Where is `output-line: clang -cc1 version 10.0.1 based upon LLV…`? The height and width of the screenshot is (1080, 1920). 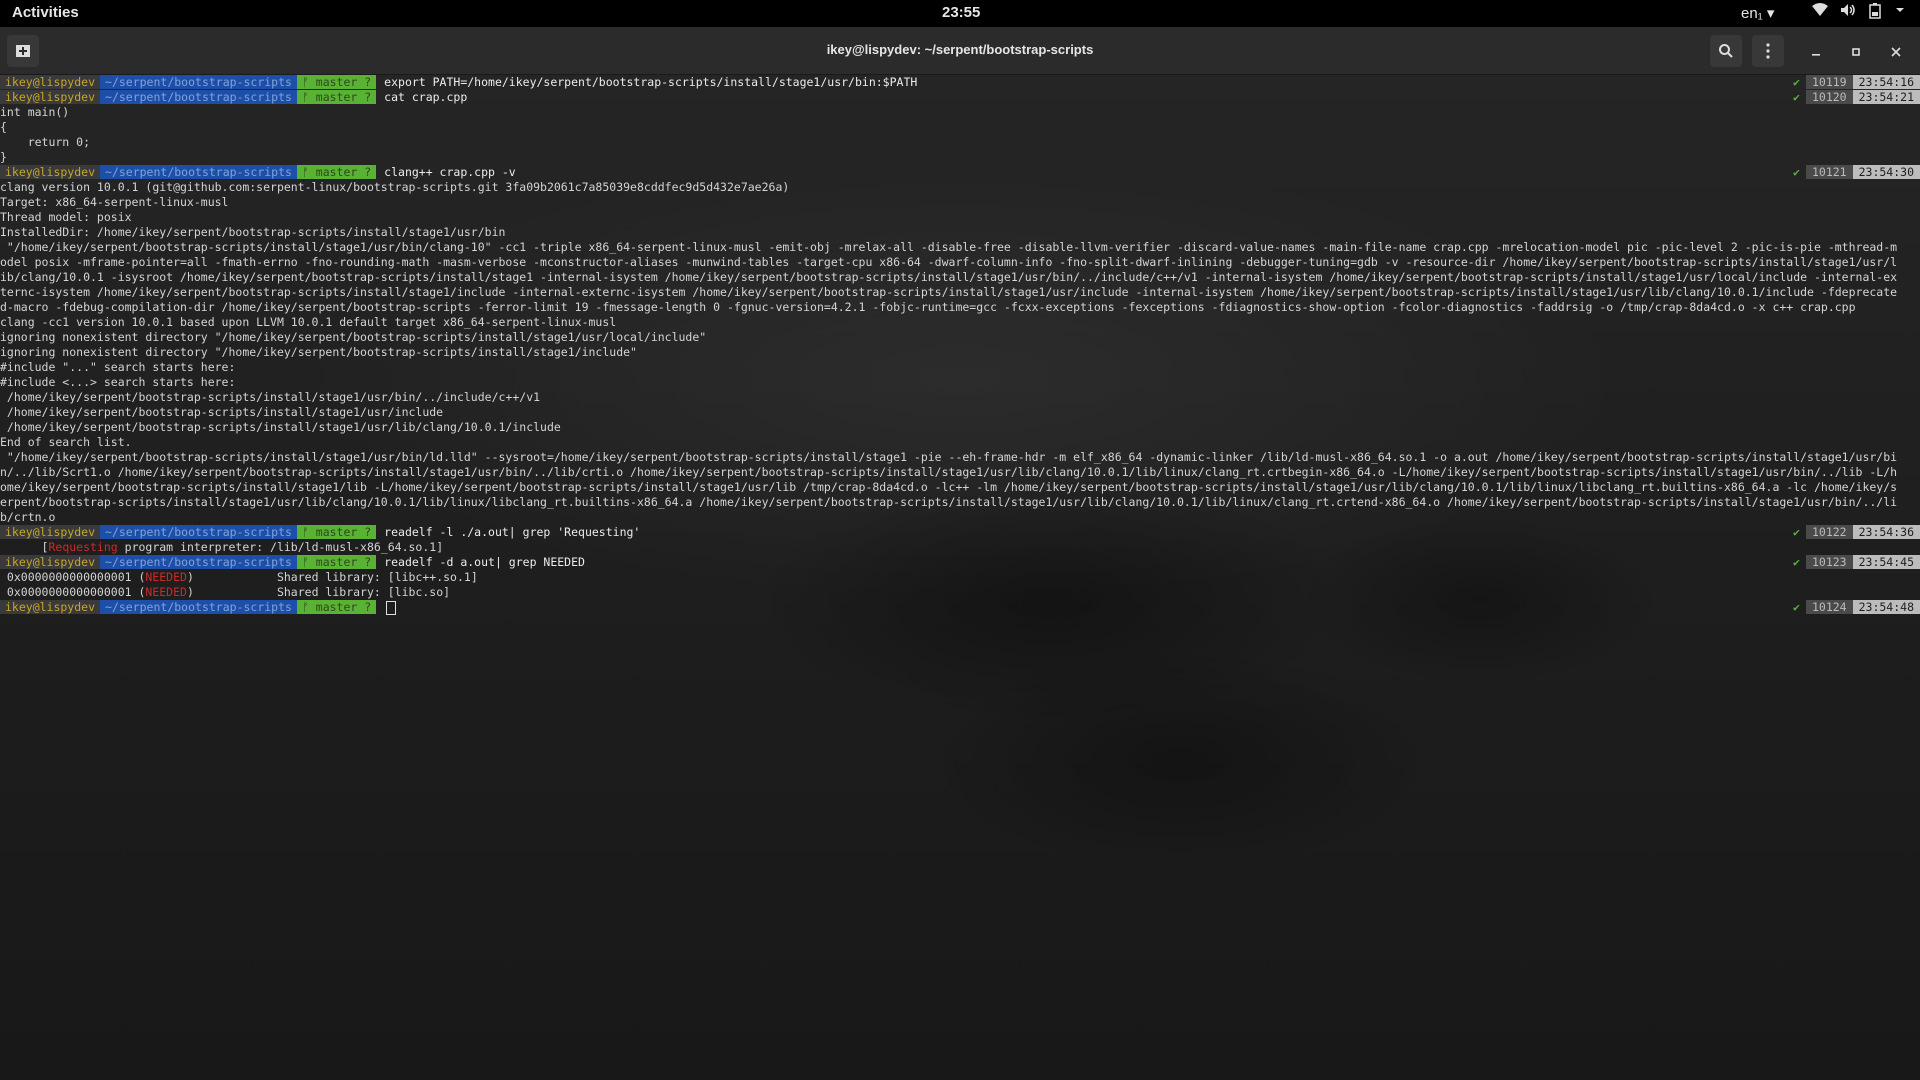 output-line: clang -cc1 version 10.0.1 based upon LLV… is located at coordinates (960, 322).